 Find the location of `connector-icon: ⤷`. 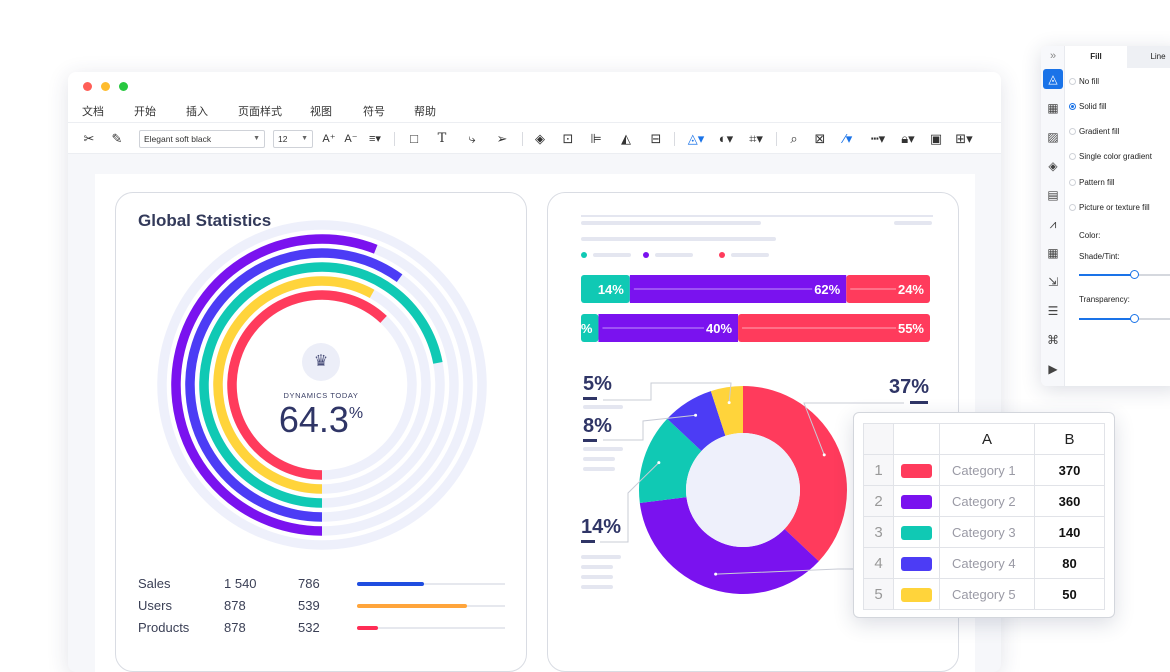

connector-icon: ⤷ is located at coordinates (472, 139).